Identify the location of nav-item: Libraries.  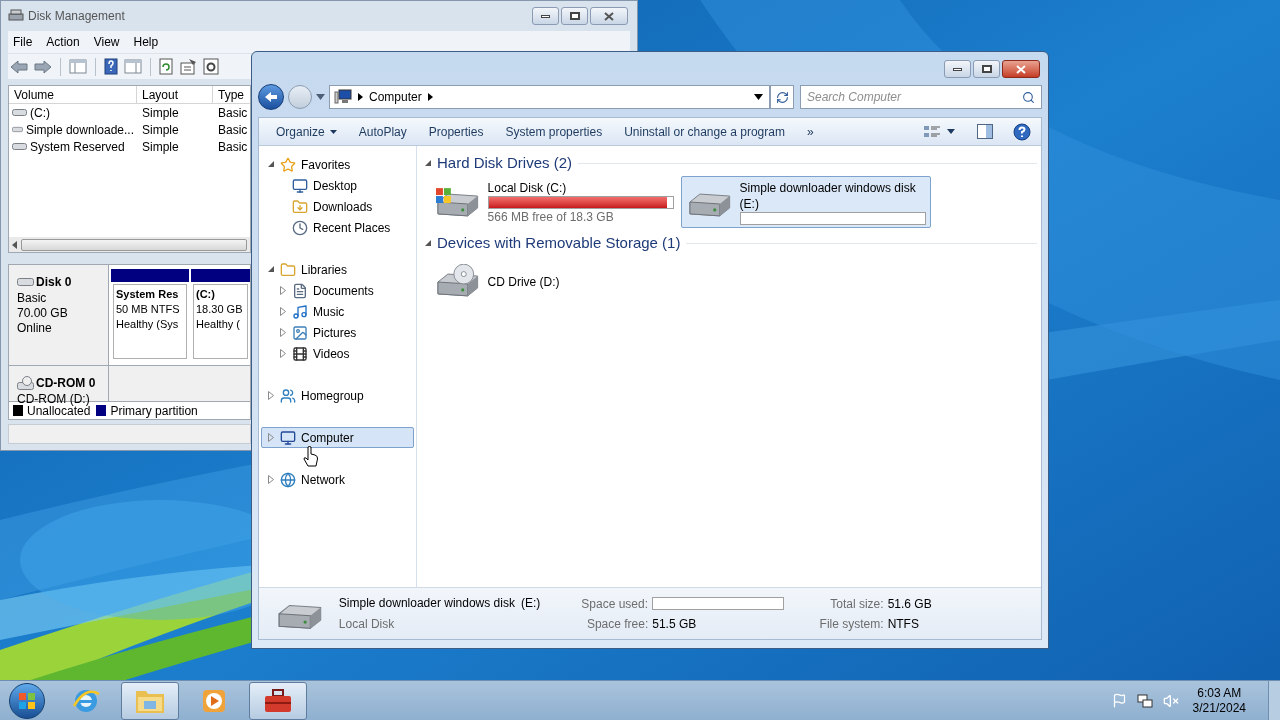
(337, 269).